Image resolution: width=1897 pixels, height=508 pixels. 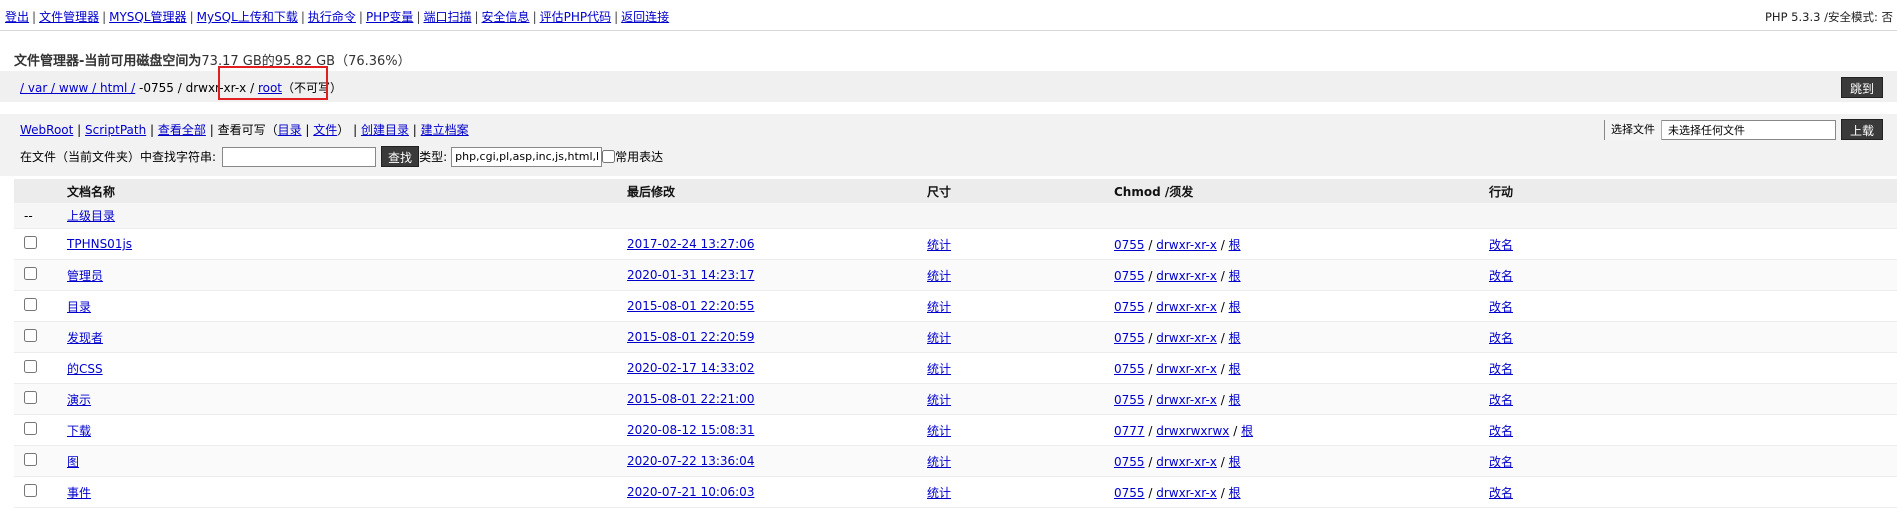 What do you see at coordinates (447, 17) in the screenshot?
I see `nav-port-scan: 端口扫描` at bounding box center [447, 17].